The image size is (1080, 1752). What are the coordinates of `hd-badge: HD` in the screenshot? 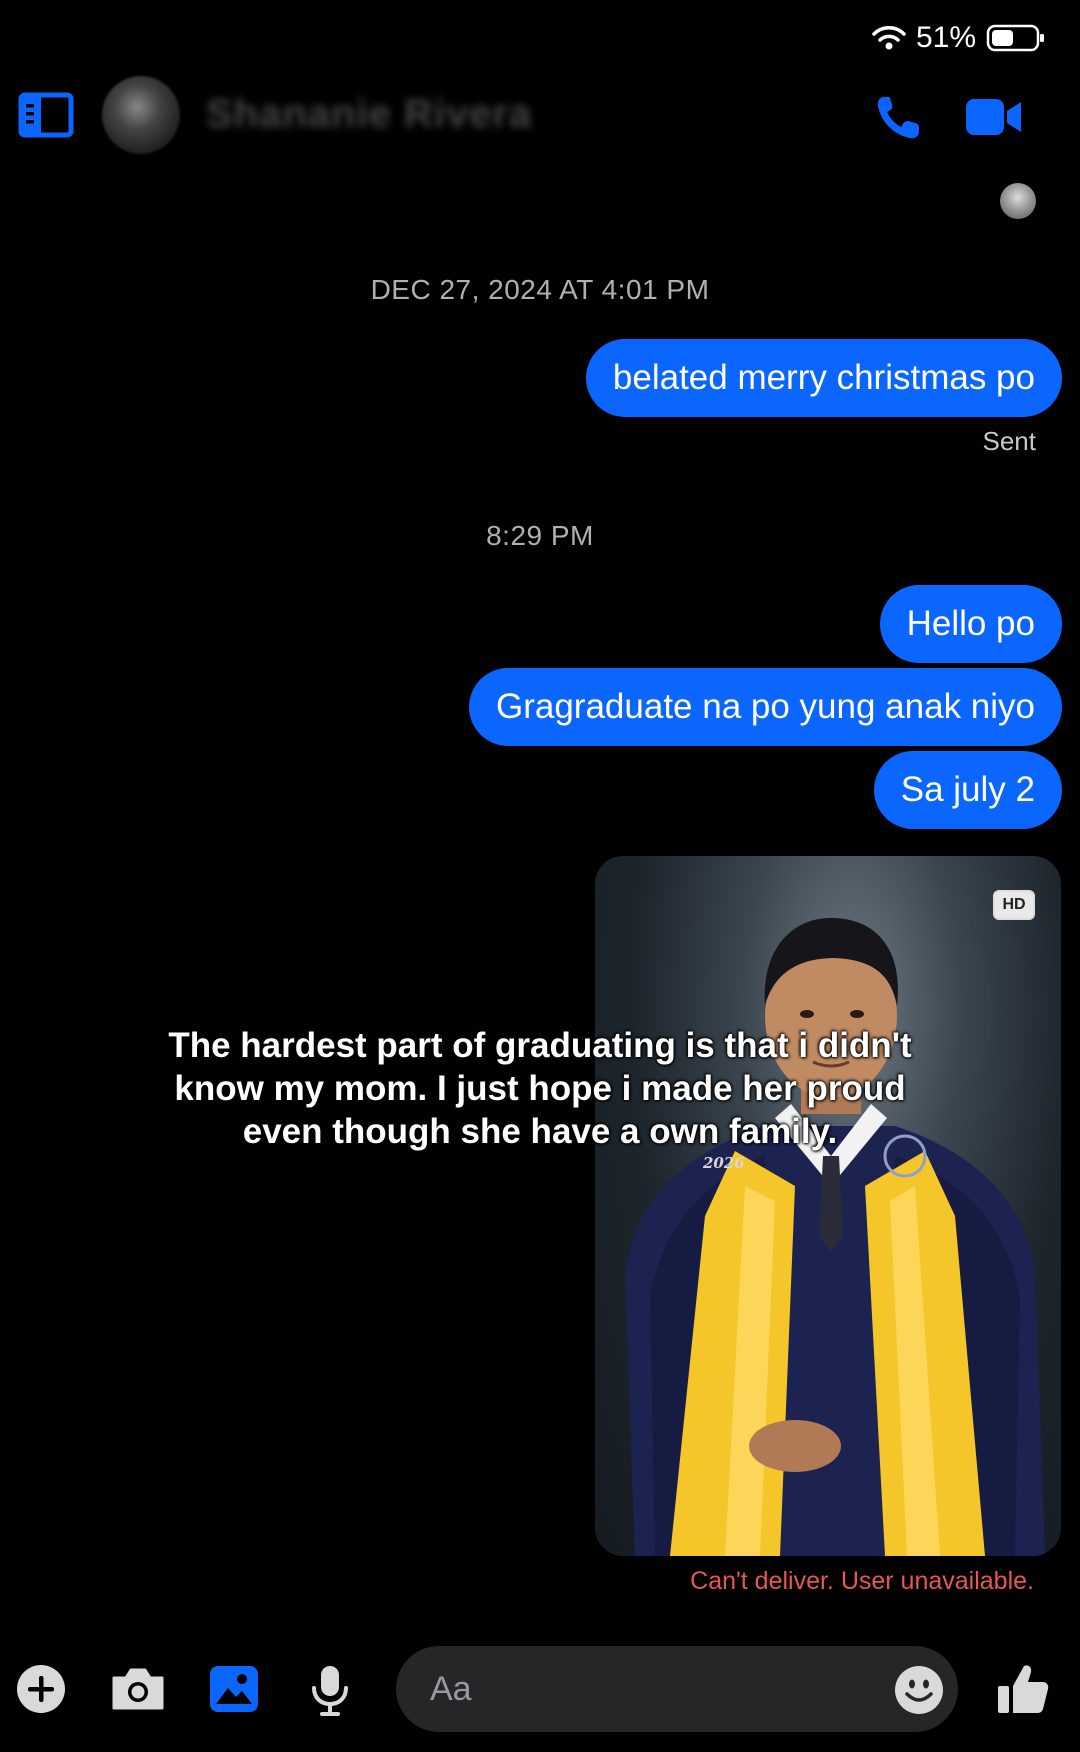 It's located at (1014, 905).